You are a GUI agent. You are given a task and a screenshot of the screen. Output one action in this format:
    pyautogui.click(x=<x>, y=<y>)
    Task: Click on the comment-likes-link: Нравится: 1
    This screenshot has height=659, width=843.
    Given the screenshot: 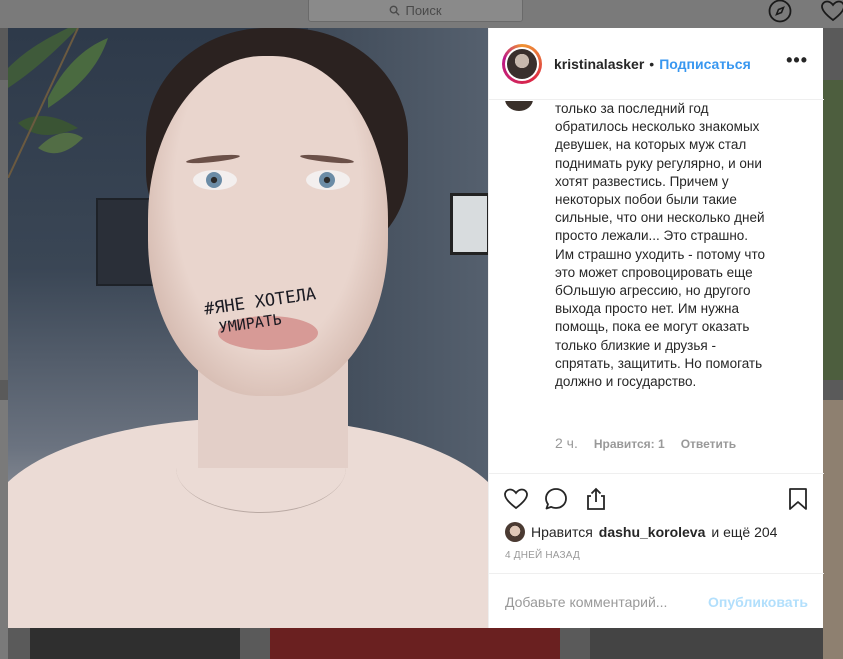 What is the action you would take?
    pyautogui.click(x=629, y=444)
    